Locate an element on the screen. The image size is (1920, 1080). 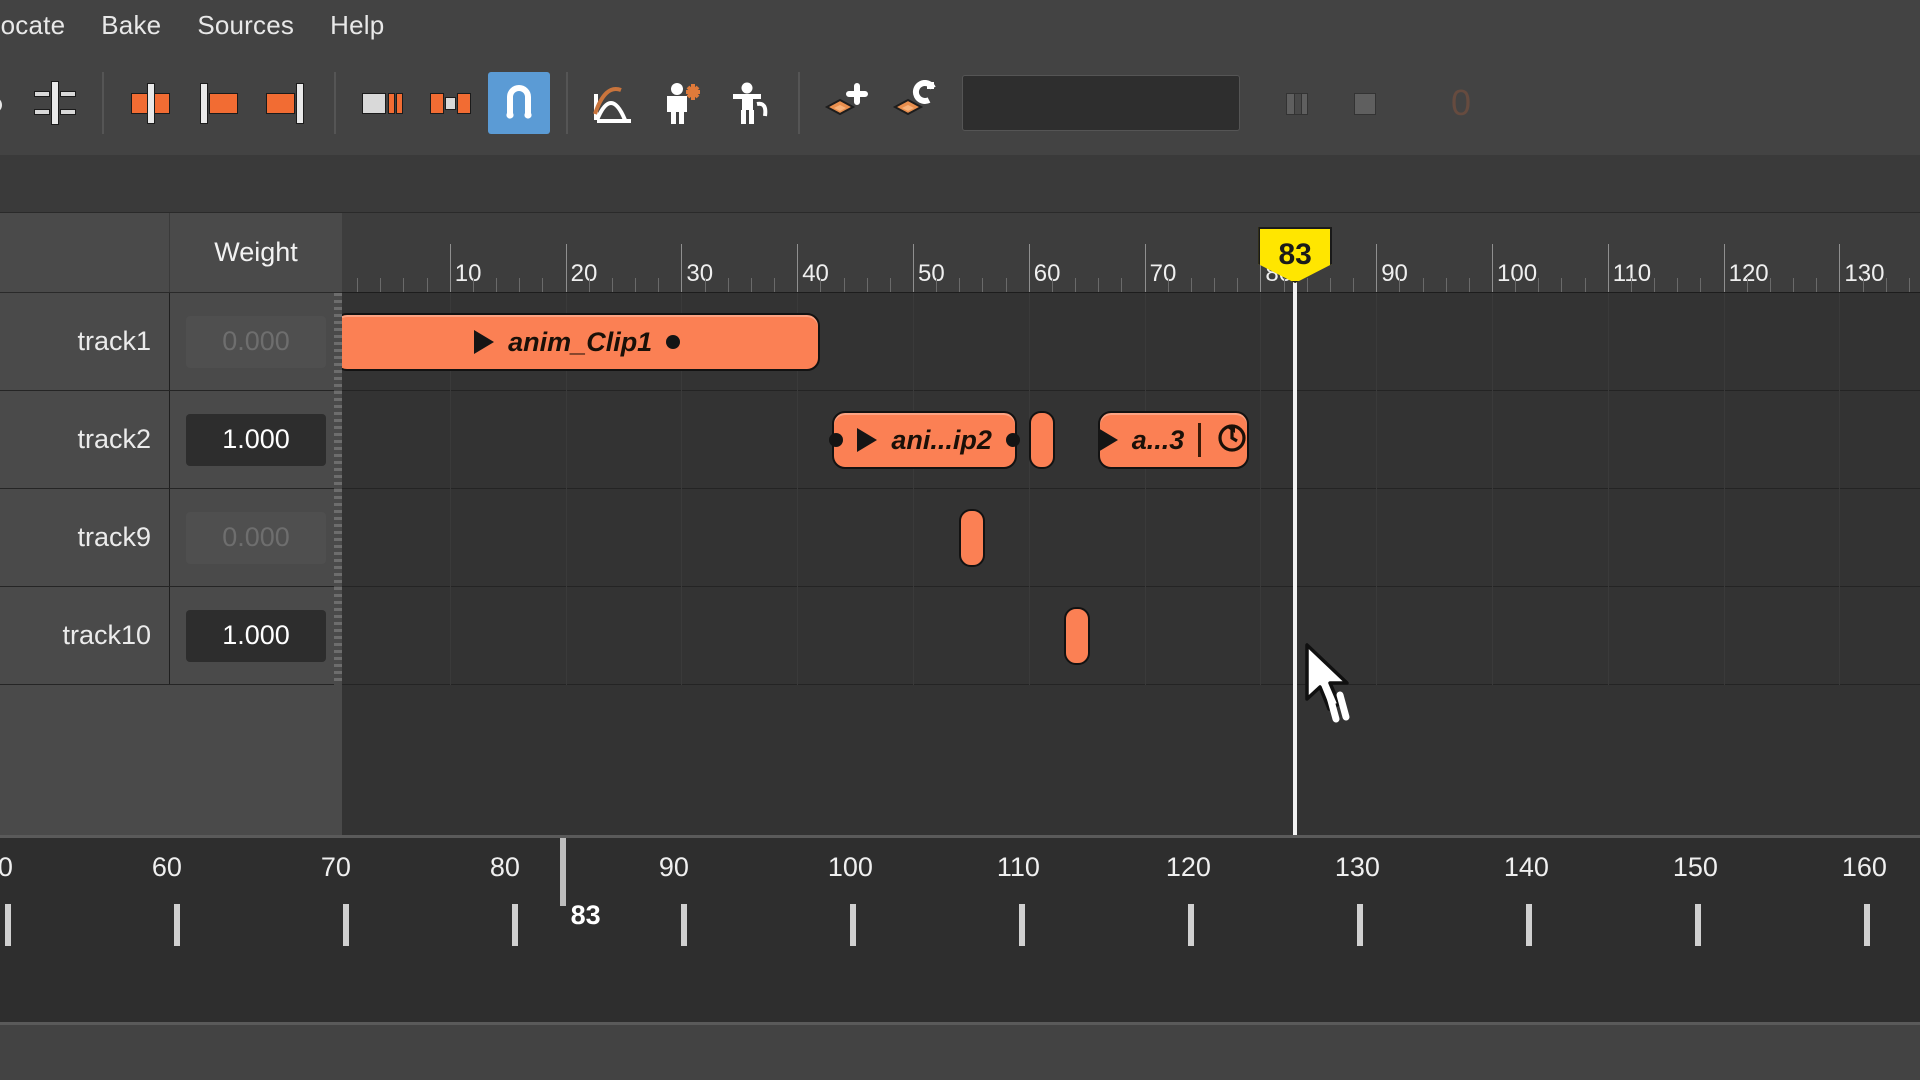
split-clip-icon is located at coordinates (151, 103).